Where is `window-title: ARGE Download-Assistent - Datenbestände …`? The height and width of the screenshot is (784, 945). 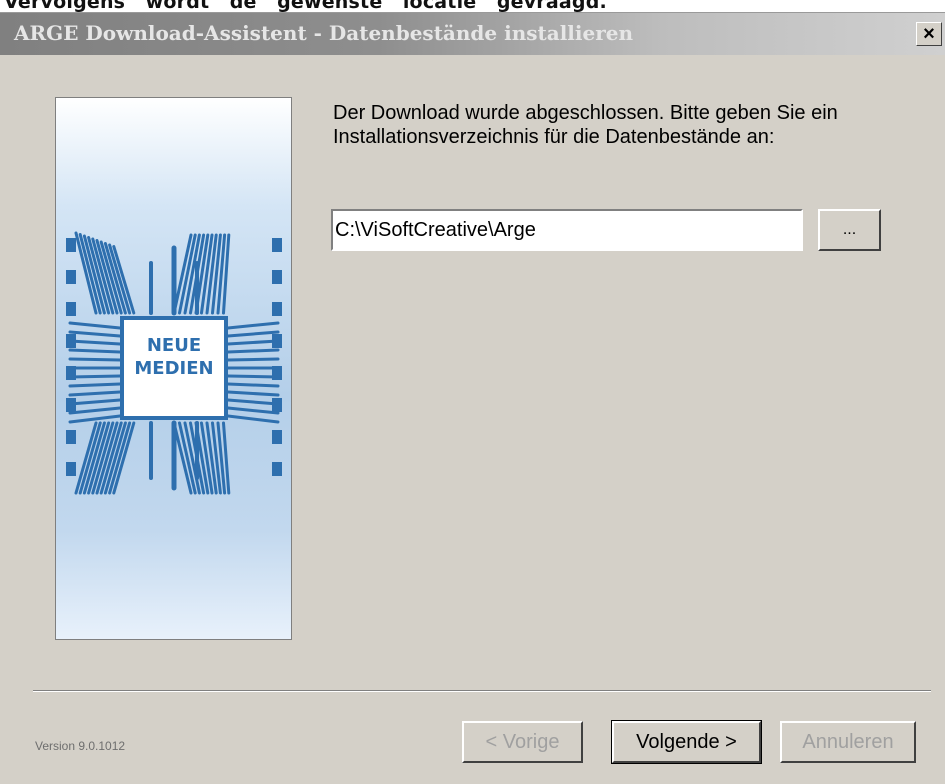 window-title: ARGE Download-Assistent - Datenbestände … is located at coordinates (324, 33).